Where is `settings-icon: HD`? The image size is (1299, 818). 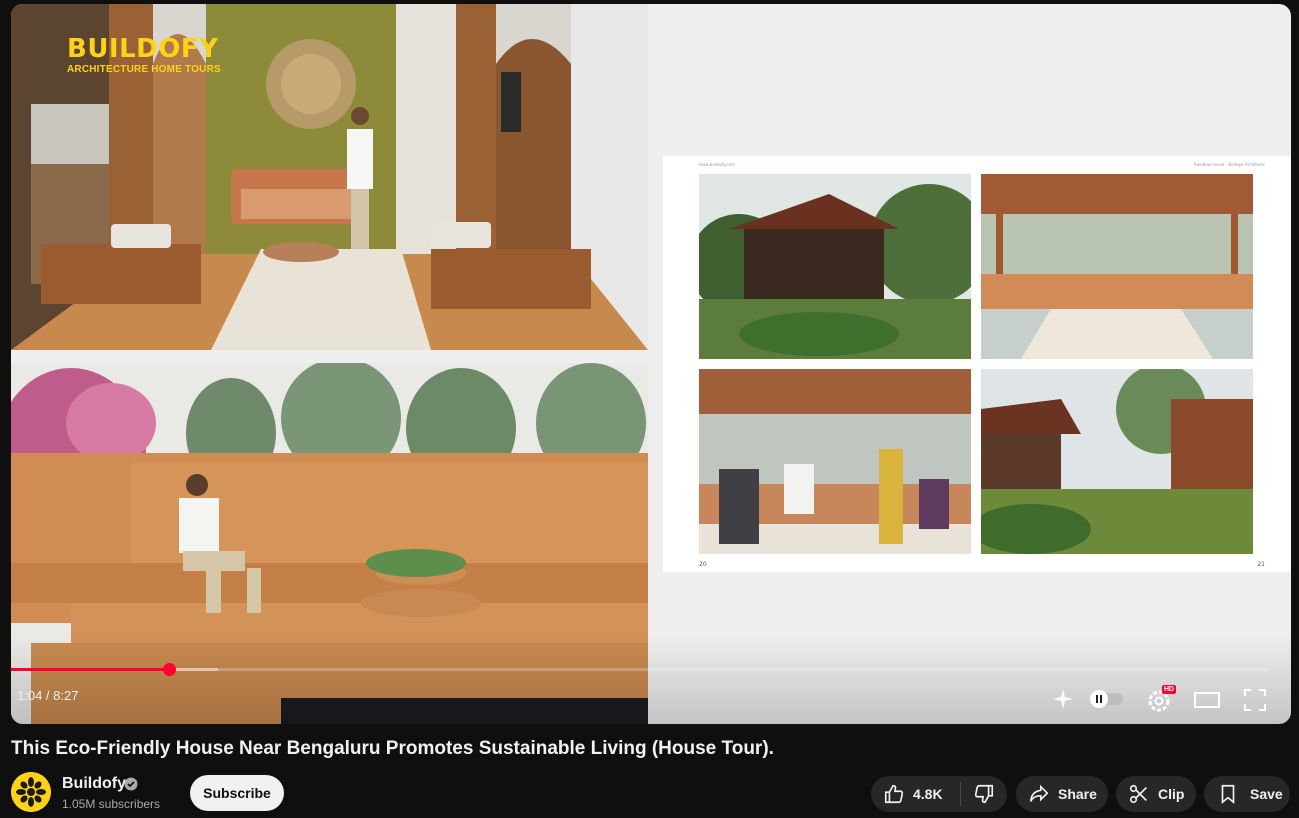
settings-icon: HD is located at coordinates (1162, 701).